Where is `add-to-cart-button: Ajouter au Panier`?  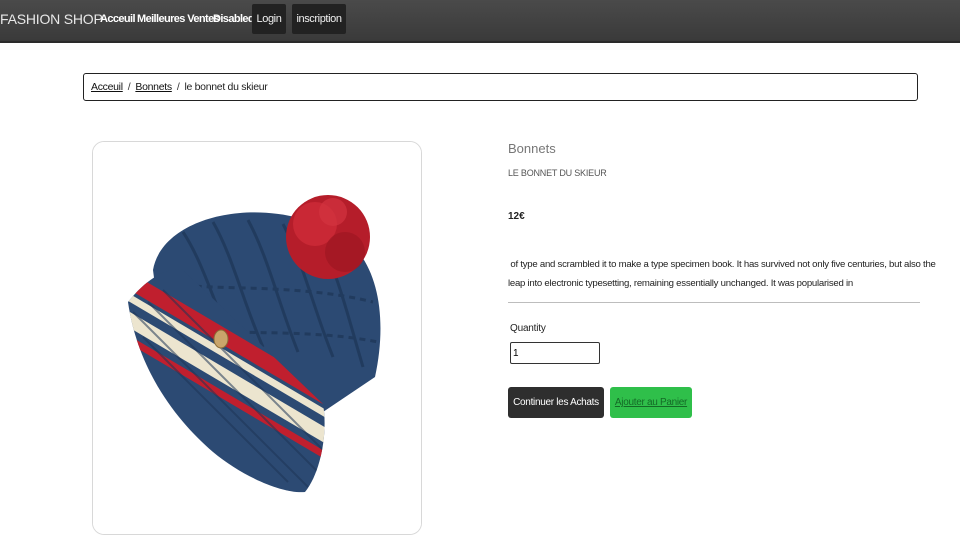 add-to-cart-button: Ajouter au Panier is located at coordinates (651, 402).